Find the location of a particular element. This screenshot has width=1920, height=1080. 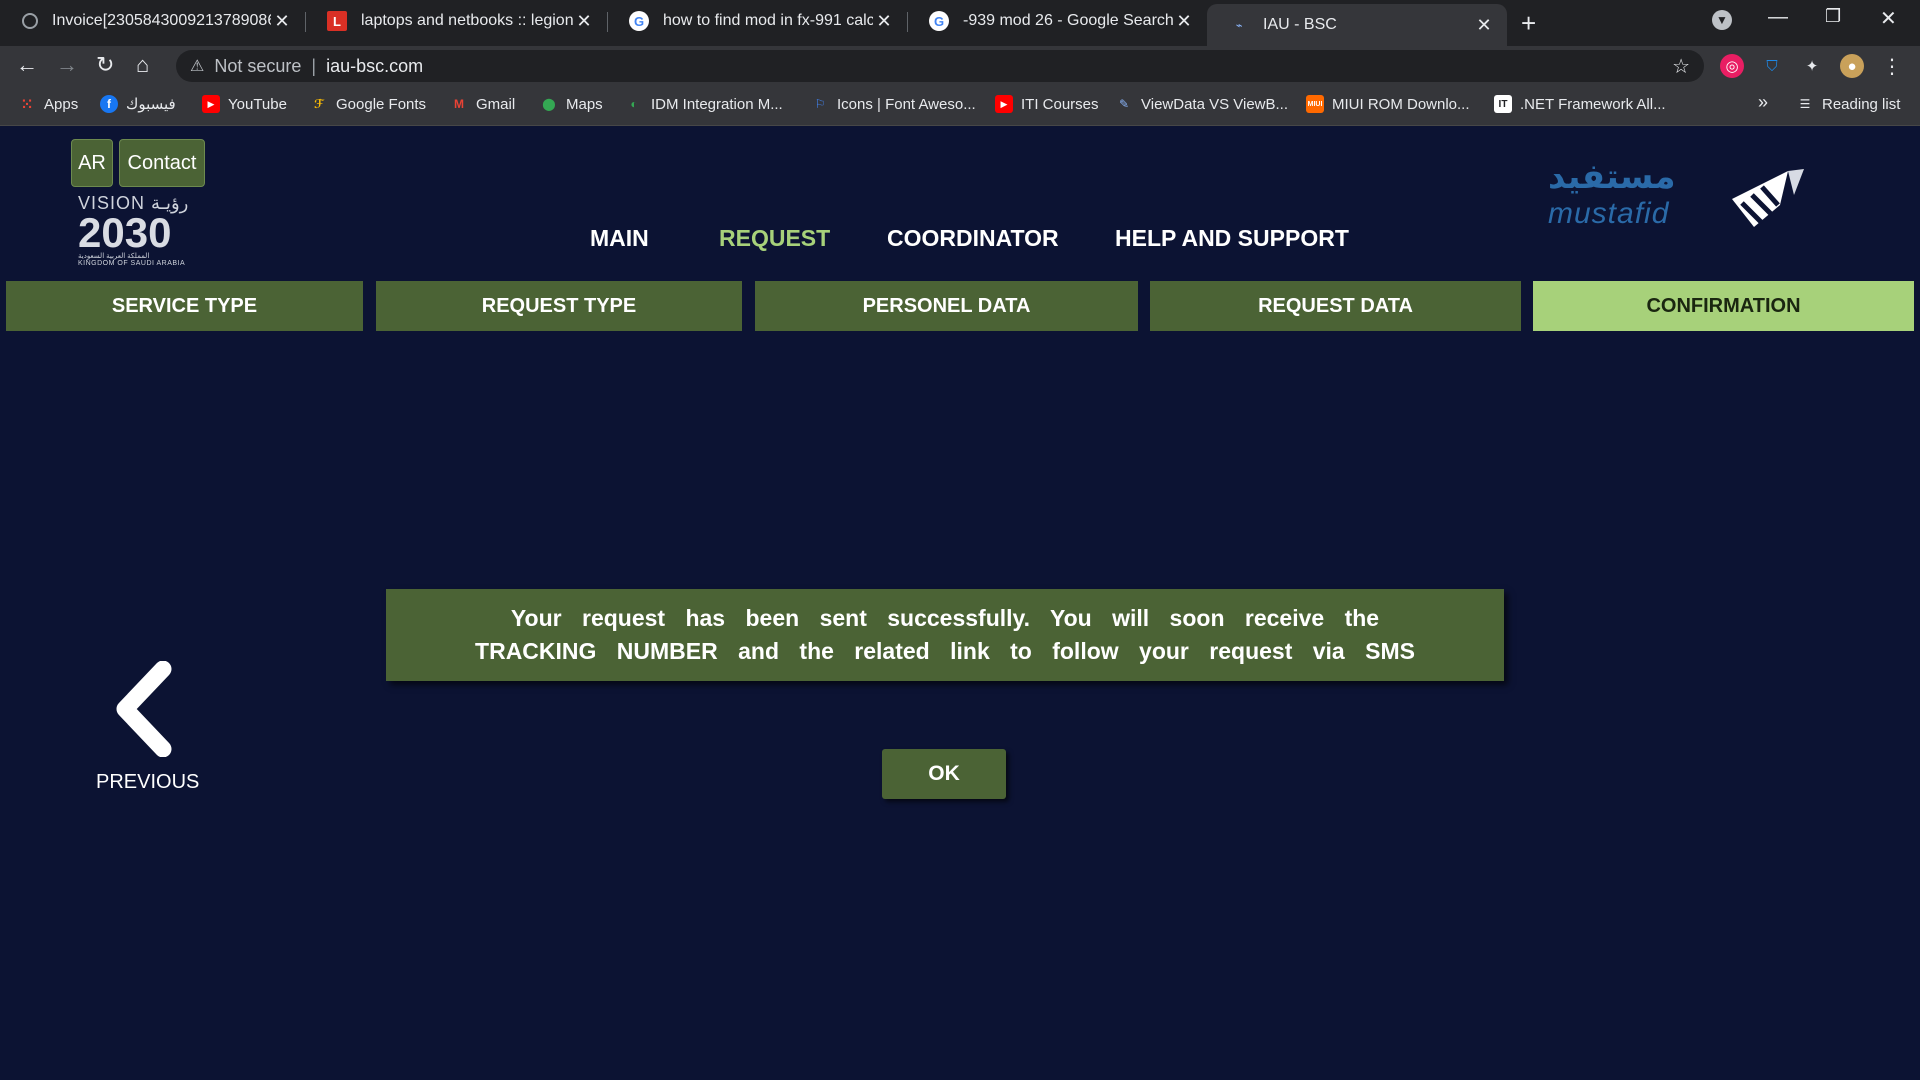

puzzle-icon: ✦ is located at coordinates (1812, 66).